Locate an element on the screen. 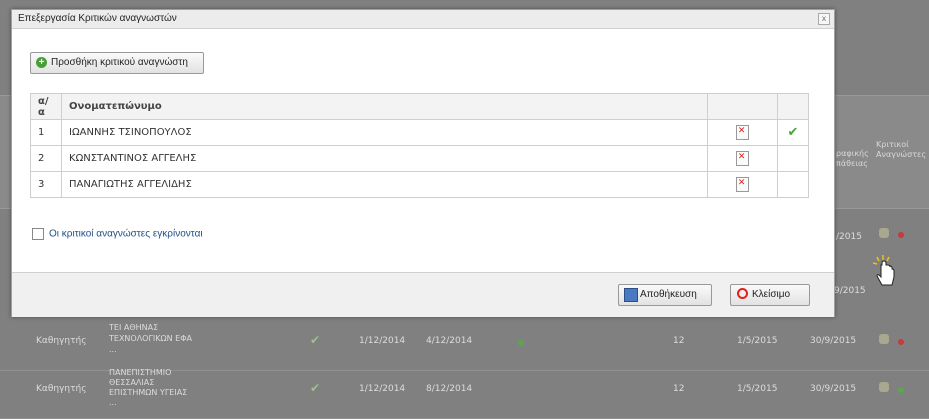  close-icon: x is located at coordinates (824, 19).